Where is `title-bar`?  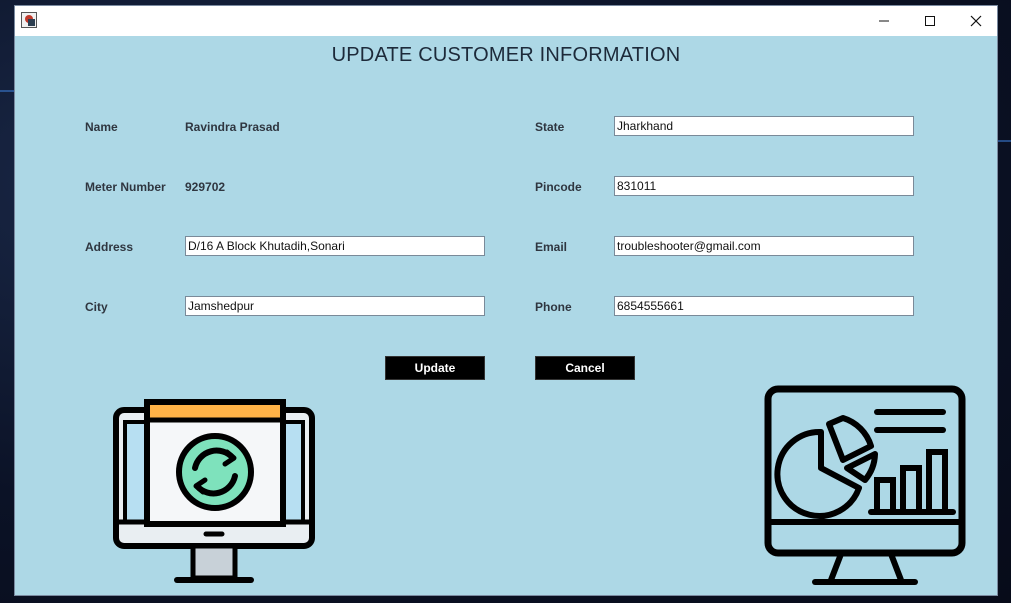 title-bar is located at coordinates (506, 21).